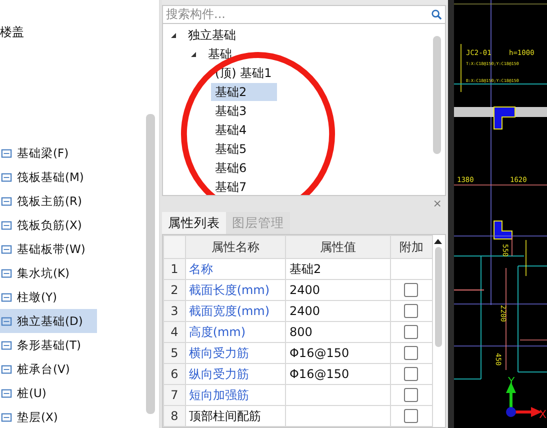  Describe the element at coordinates (244, 149) in the screenshot. I see `tree-item: 基础5` at that location.